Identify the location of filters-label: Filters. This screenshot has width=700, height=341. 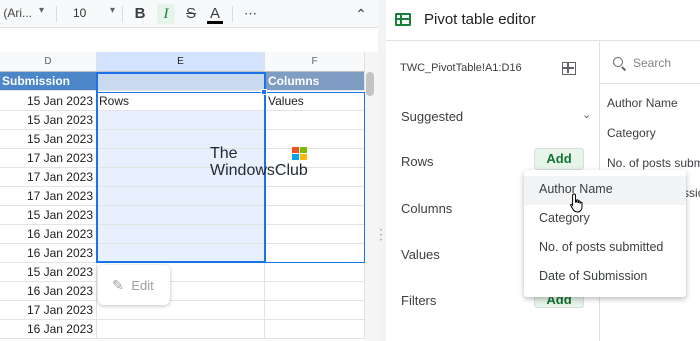
(419, 300).